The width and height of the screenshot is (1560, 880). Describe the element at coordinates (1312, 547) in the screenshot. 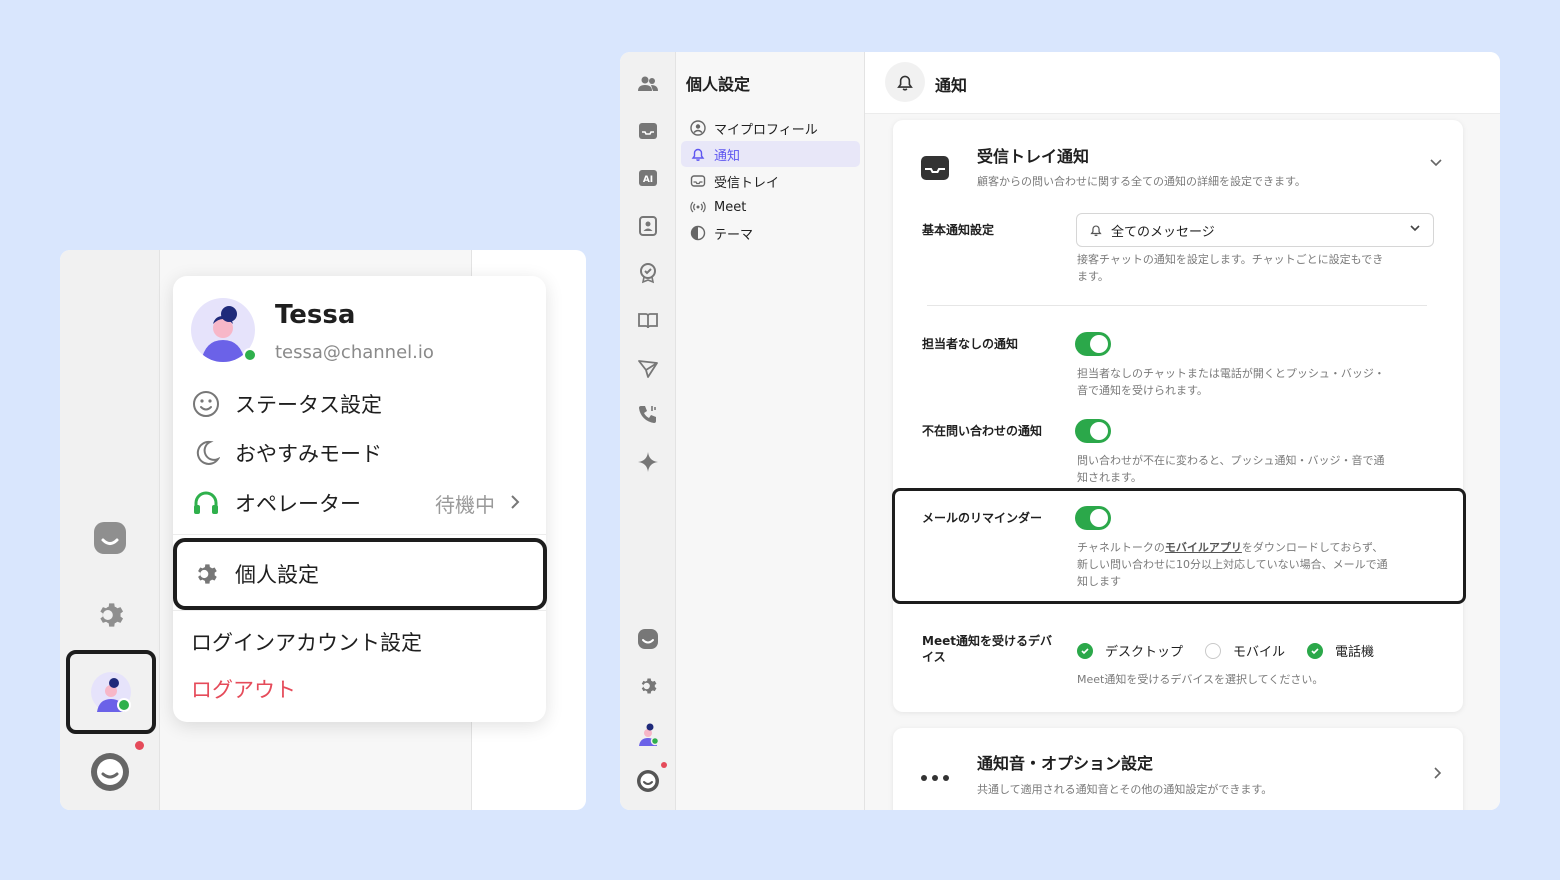

I see `desc-text: をダウンロードしておらず、` at that location.